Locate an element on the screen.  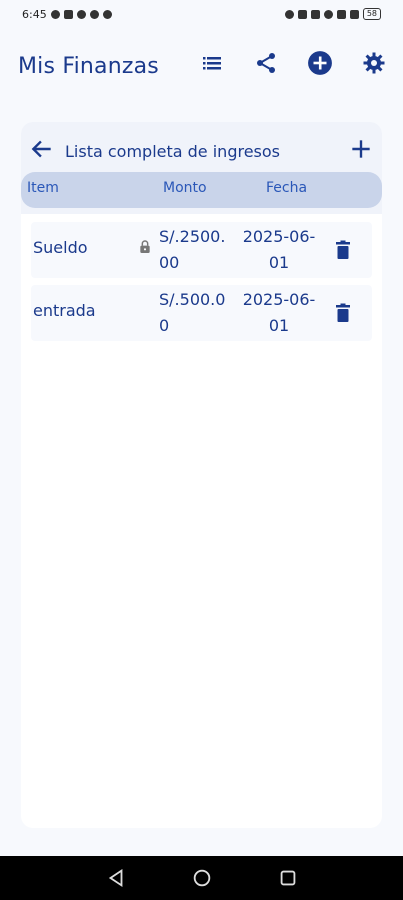
column-monto: Monto is located at coordinates (185, 188).